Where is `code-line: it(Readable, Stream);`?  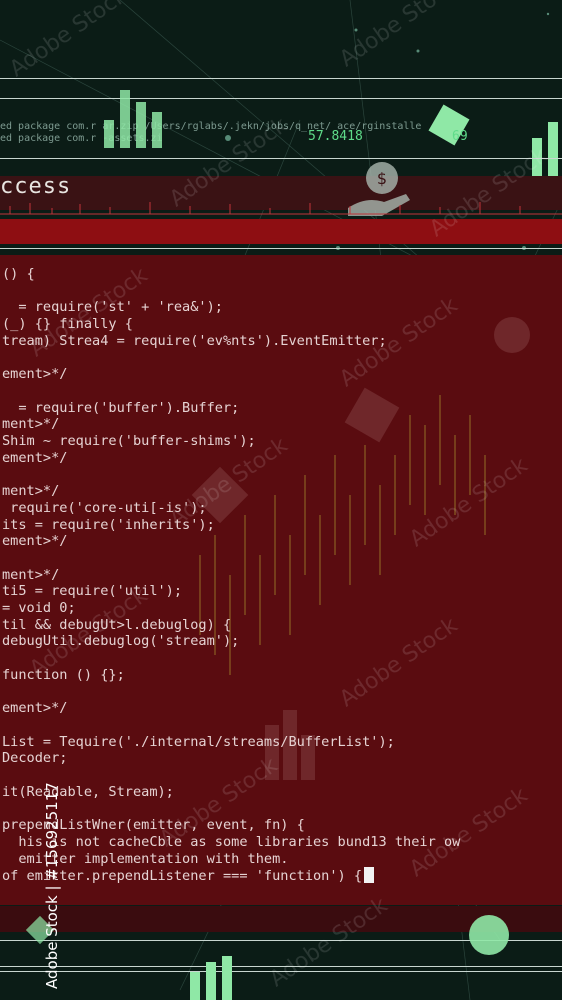
code-line: it(Readable, Stream); is located at coordinates (88, 791).